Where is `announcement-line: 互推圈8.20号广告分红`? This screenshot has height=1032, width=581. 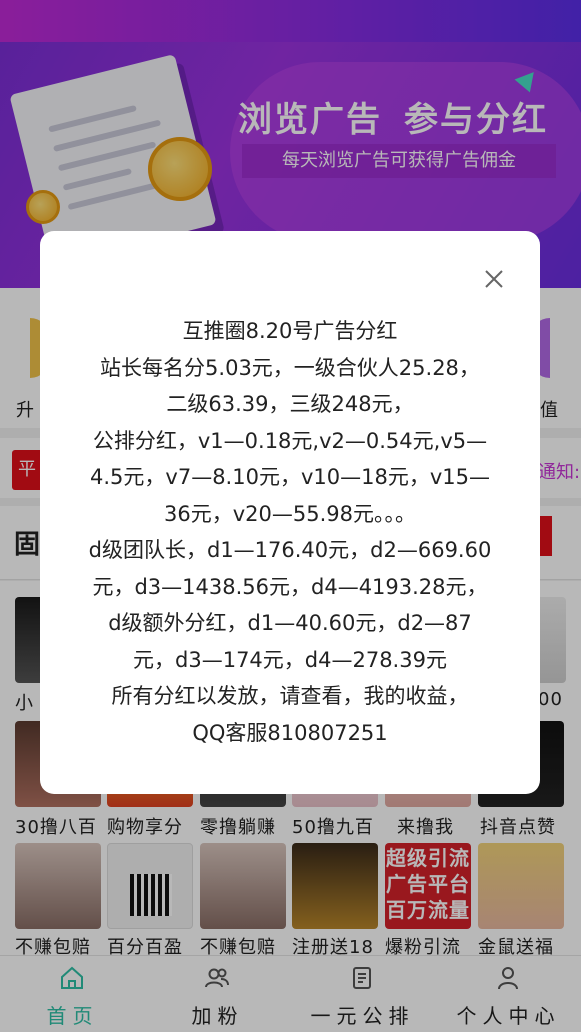
announcement-line: 互推圈8.20号广告分红 is located at coordinates (290, 331).